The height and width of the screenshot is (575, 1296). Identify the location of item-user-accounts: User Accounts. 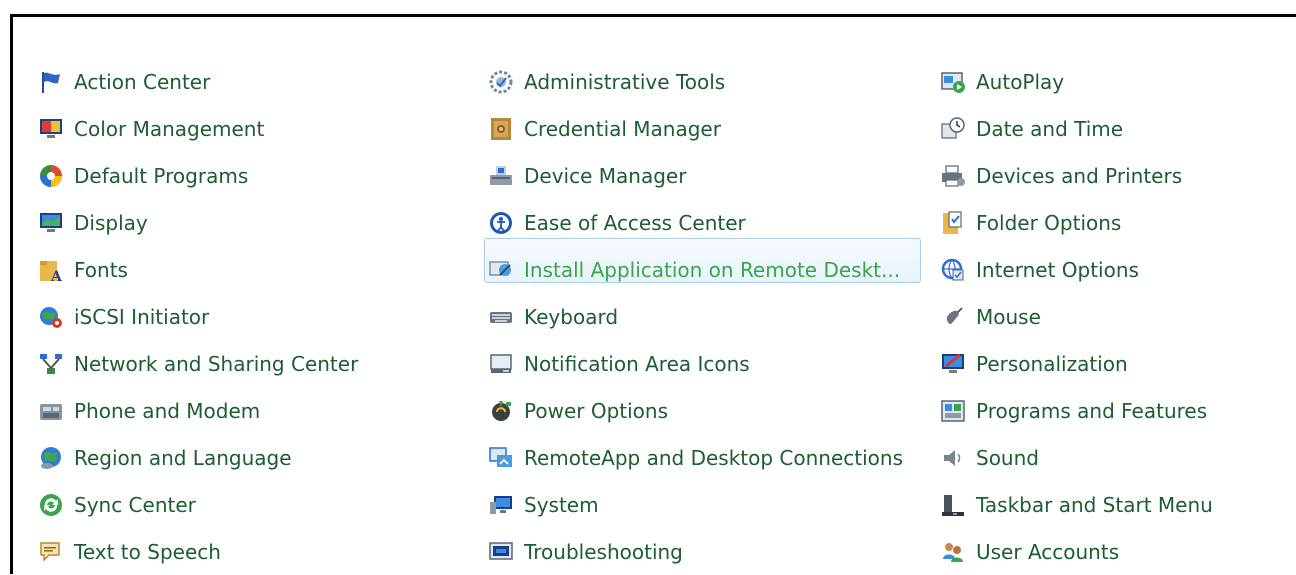
(1075, 551).